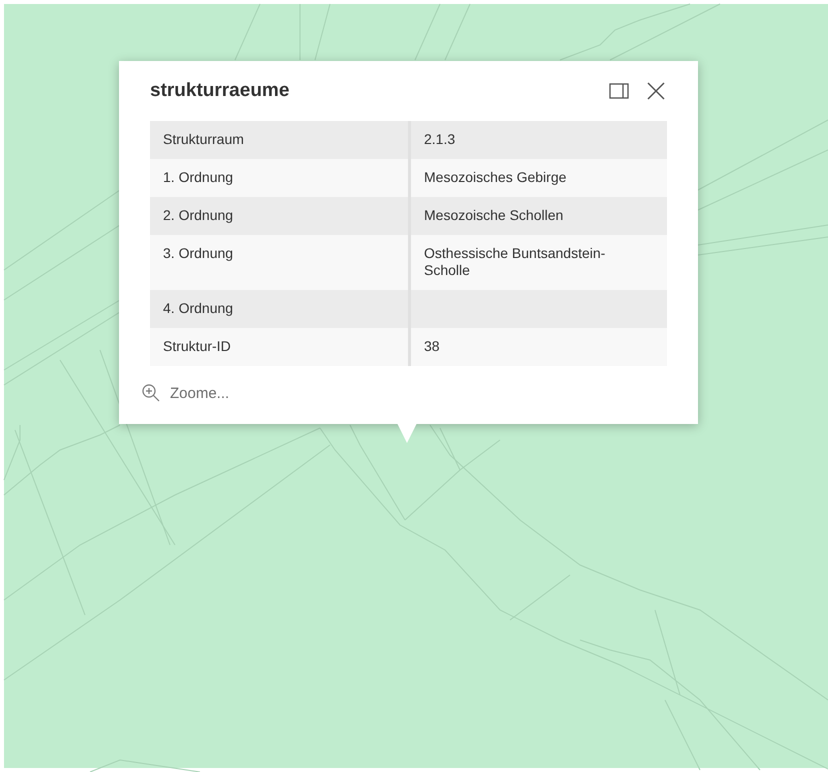  Describe the element at coordinates (495, 177) in the screenshot. I see `attribute-value: Mesozoisches Gebirge` at that location.